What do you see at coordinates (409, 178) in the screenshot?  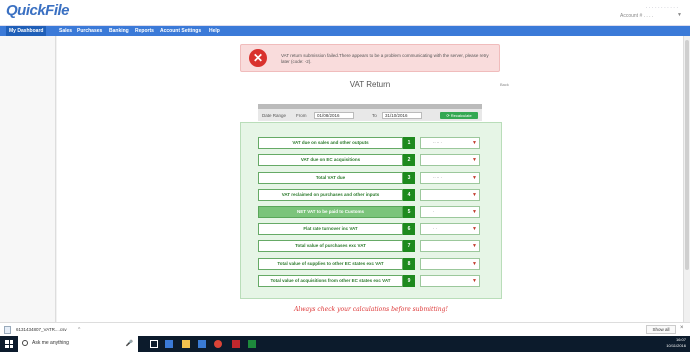 I see `vat-box-number: 3` at bounding box center [409, 178].